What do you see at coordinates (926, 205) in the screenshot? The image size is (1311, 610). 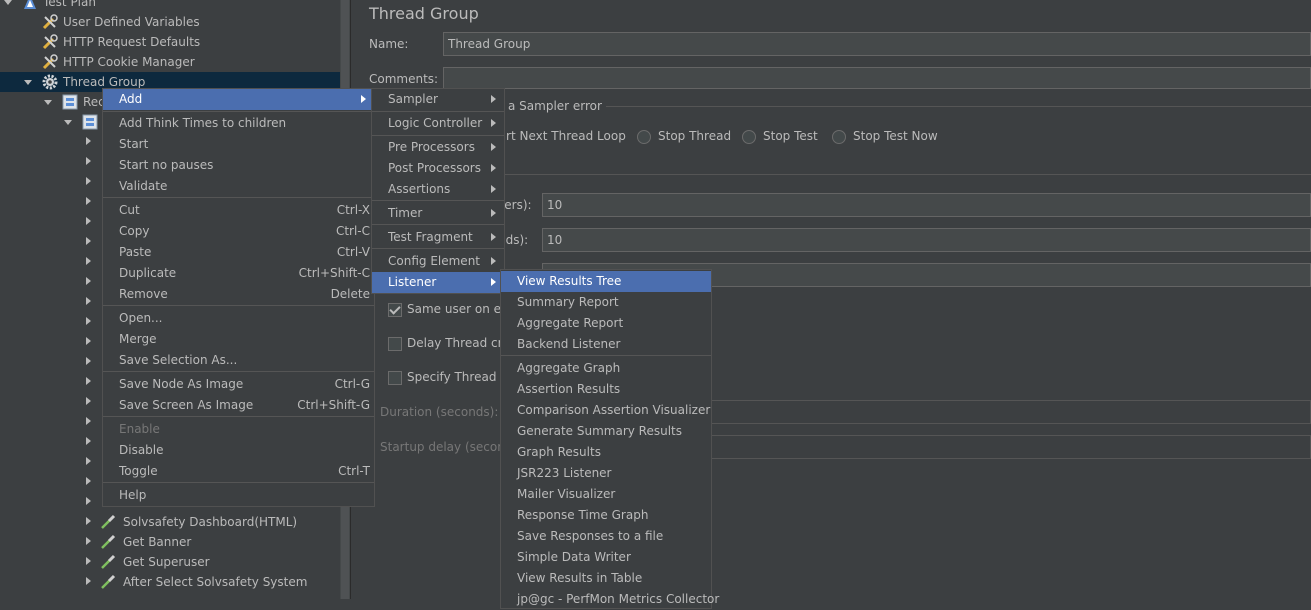 I see `users-field: 10` at bounding box center [926, 205].